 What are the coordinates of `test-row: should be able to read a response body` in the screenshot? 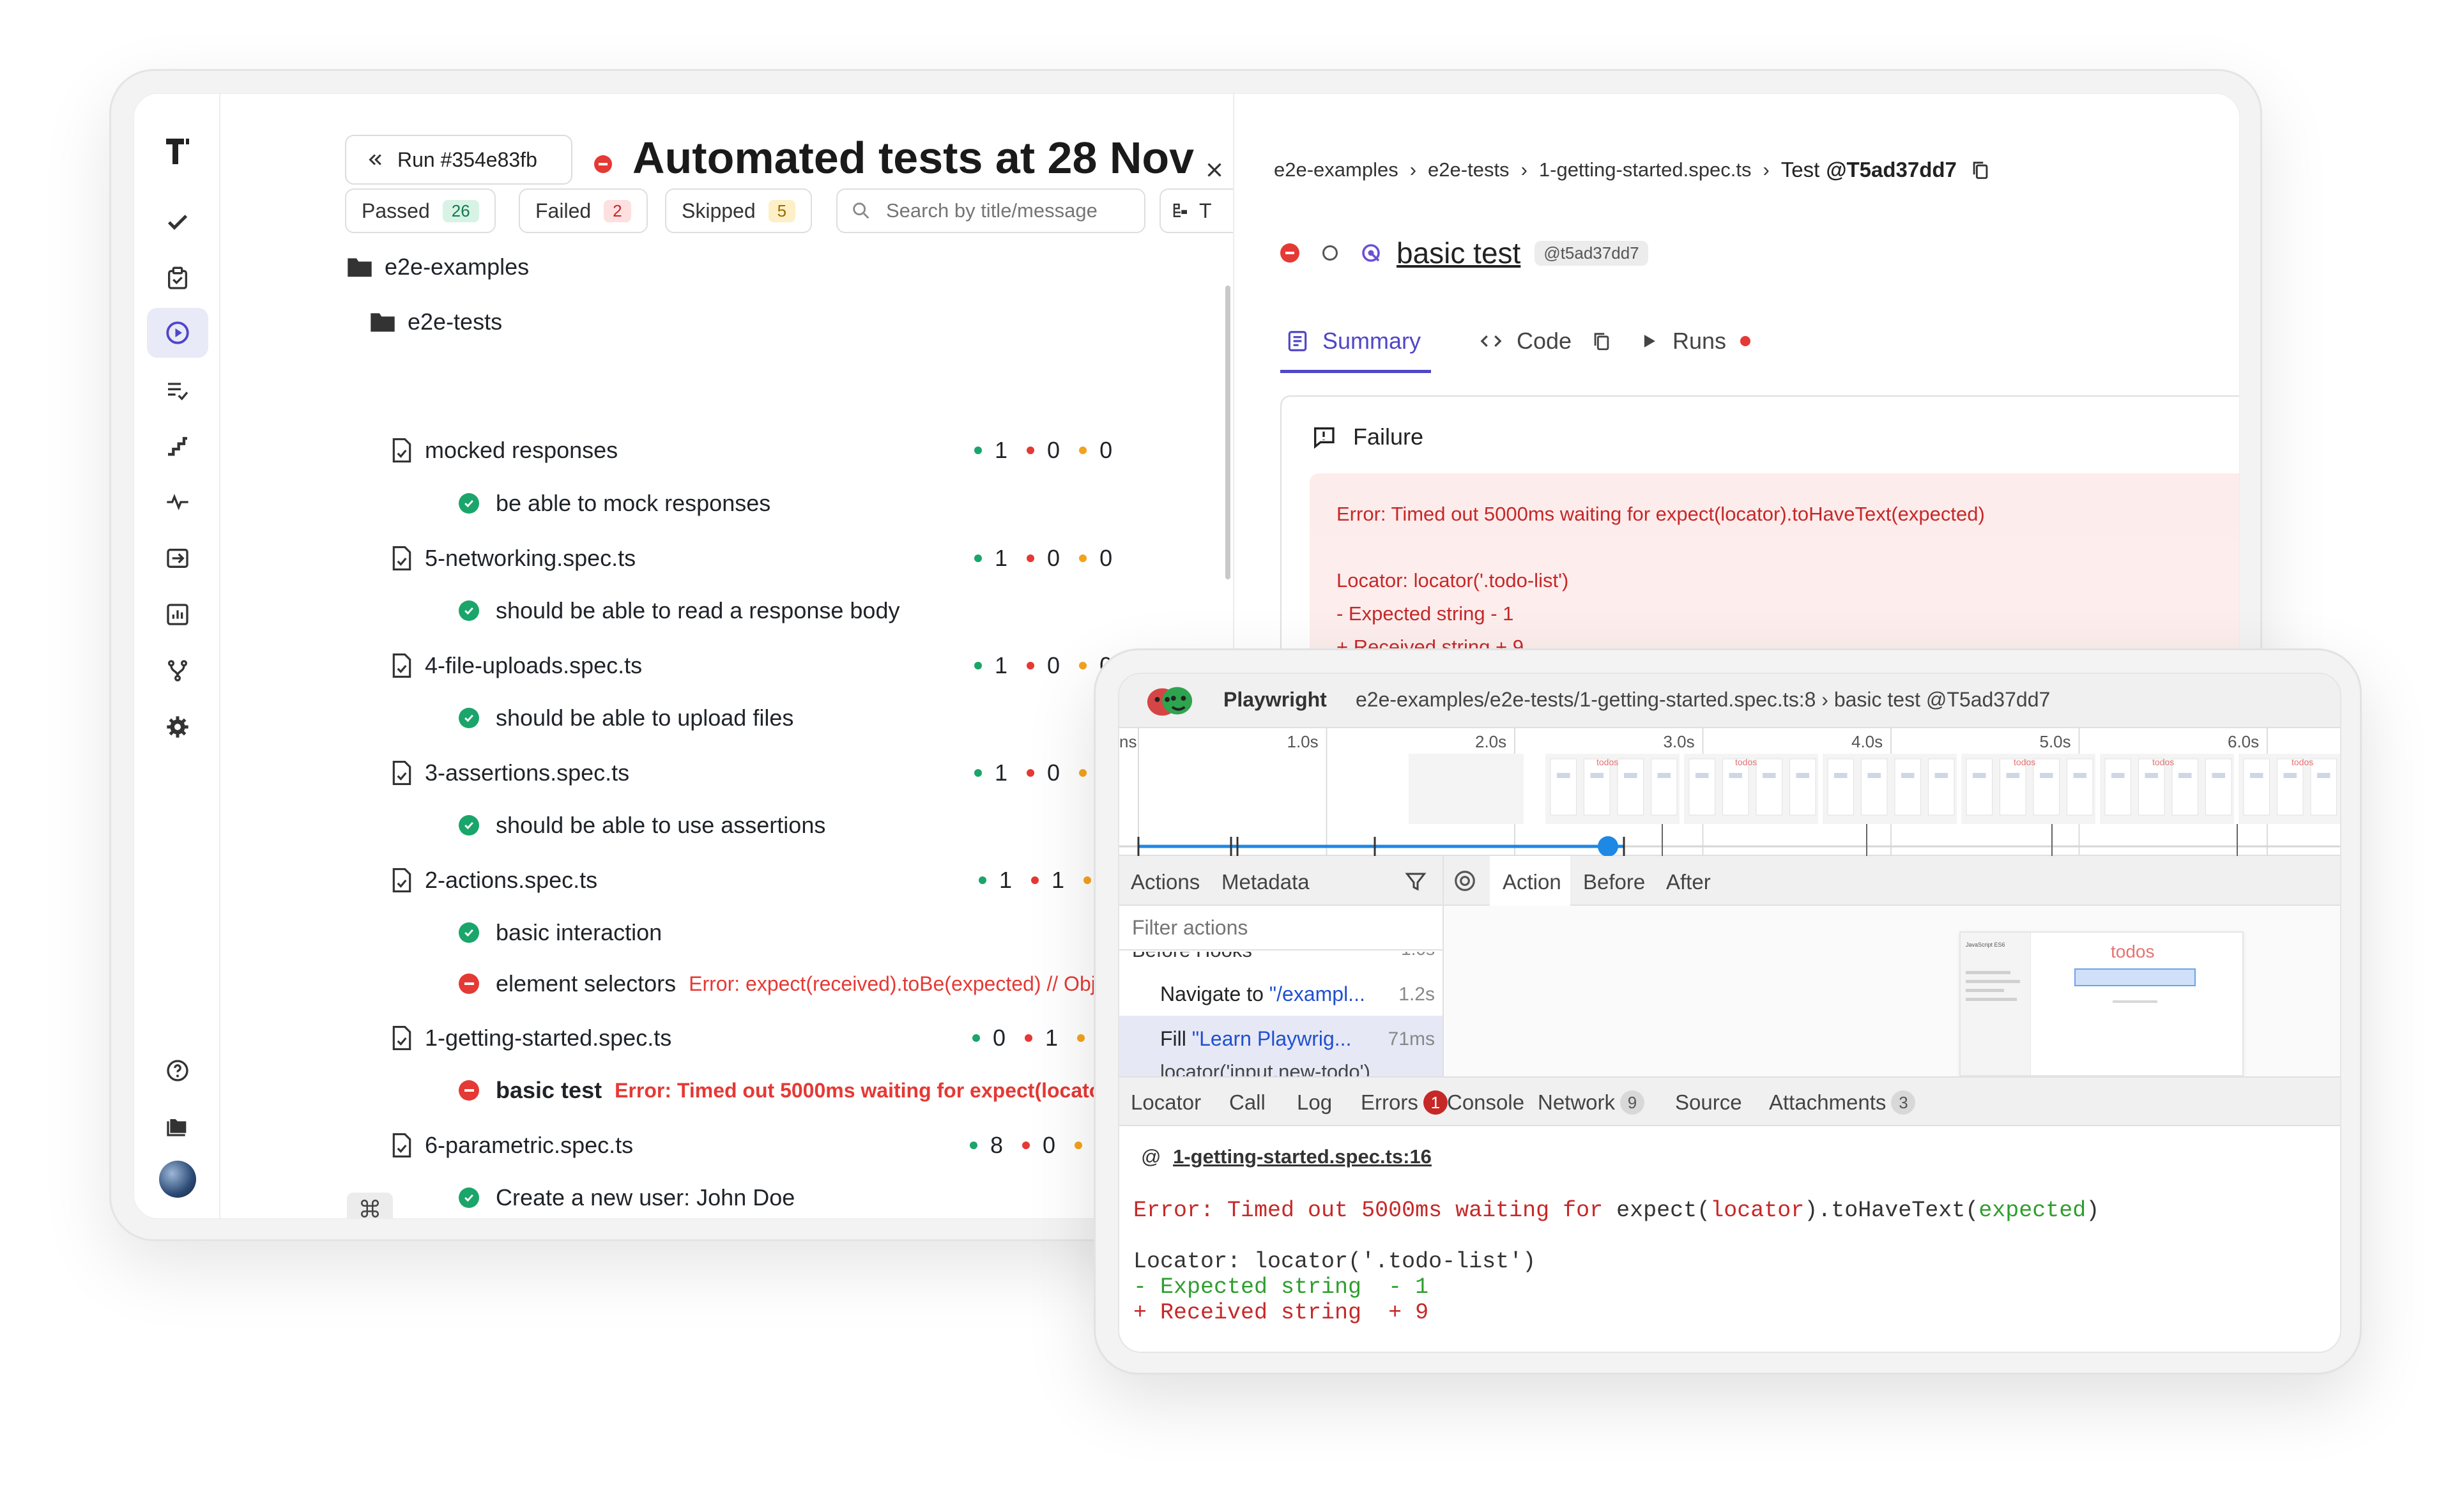 It's located at (679, 610).